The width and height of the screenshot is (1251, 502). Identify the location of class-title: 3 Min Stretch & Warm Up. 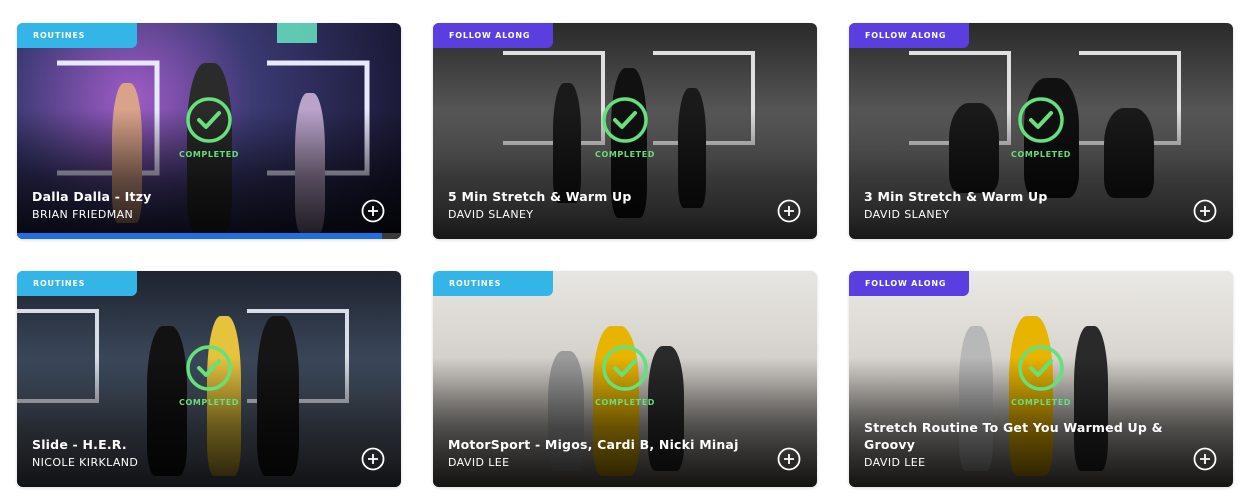
(956, 196).